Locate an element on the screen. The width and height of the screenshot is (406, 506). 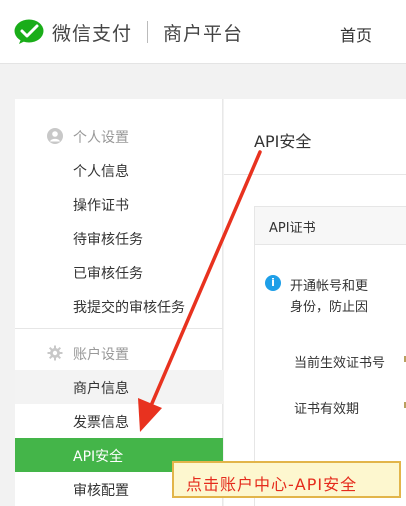
nav-home-link: 首页 is located at coordinates (356, 34).